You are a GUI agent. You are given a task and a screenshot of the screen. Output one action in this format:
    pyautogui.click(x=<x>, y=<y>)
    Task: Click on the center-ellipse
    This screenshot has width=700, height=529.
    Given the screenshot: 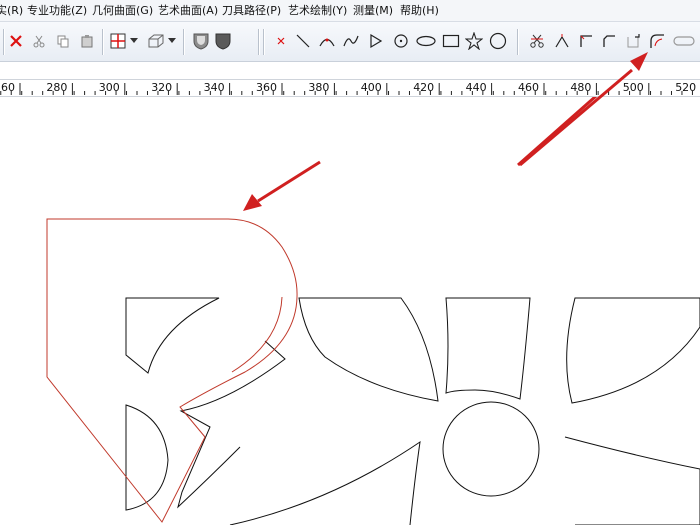 What is the action you would take?
    pyautogui.click(x=491, y=449)
    